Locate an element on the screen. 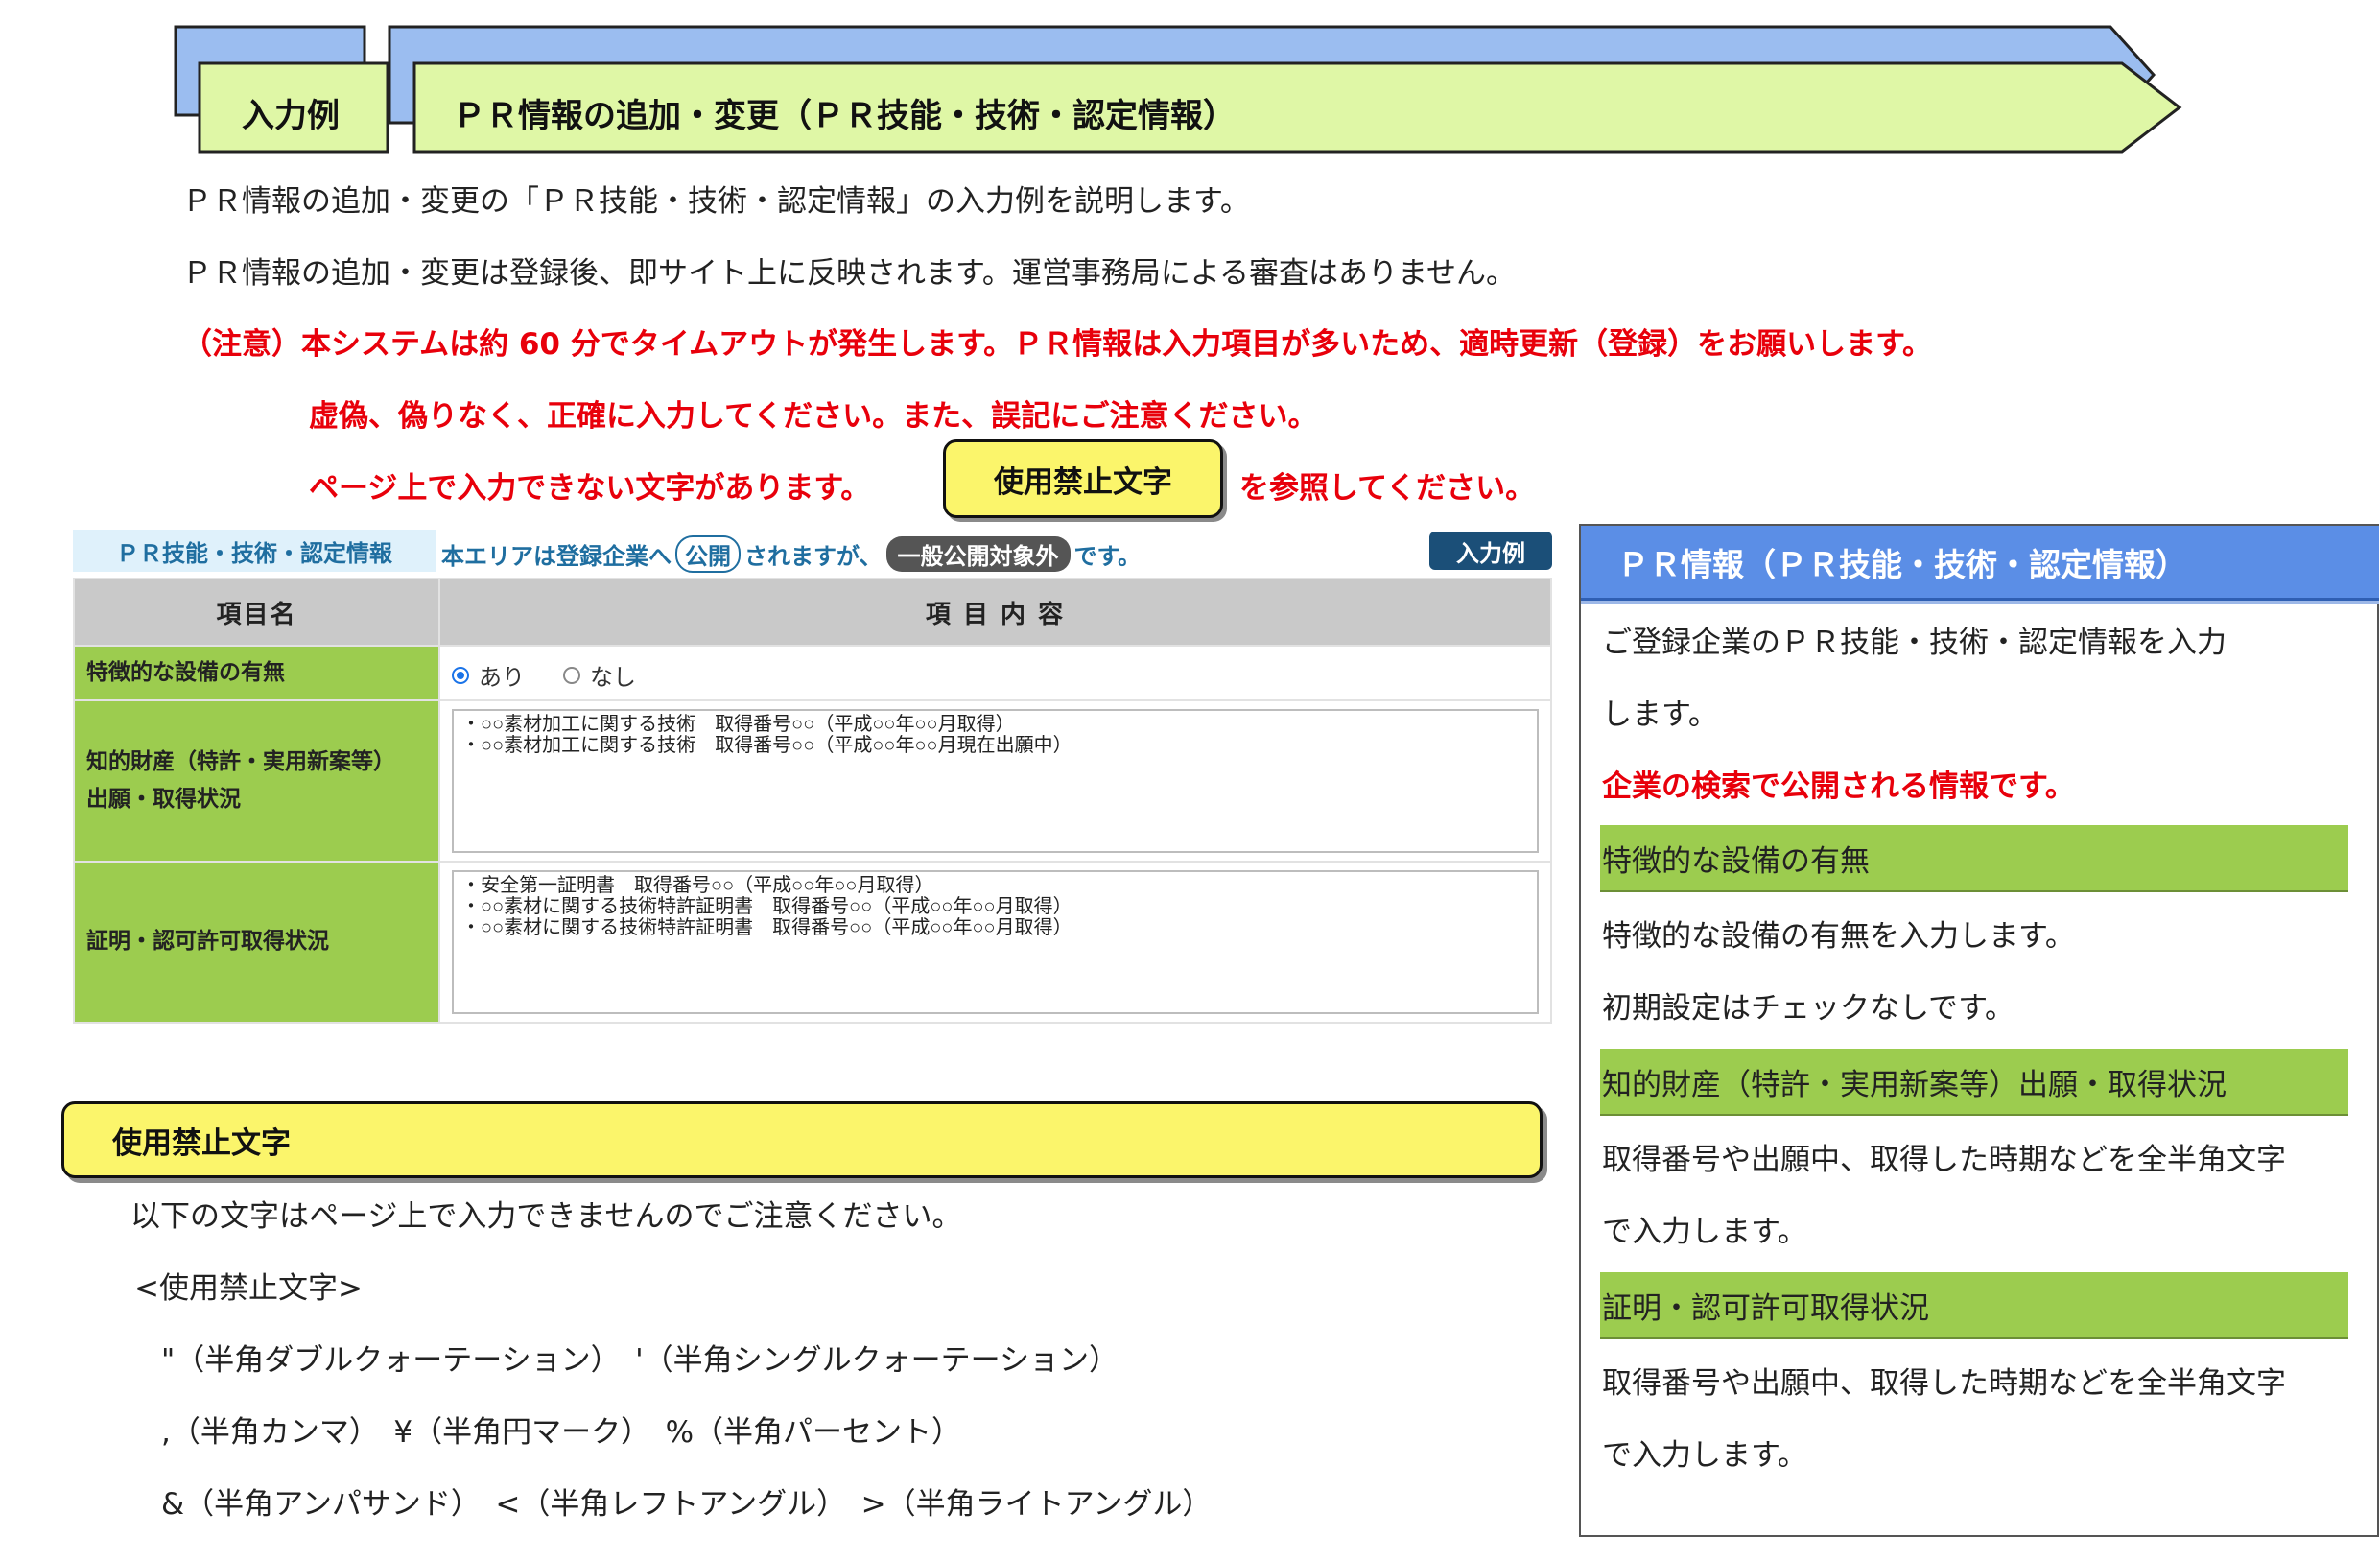  panel-ip-text-1: 取得番号や出願中、取得した時期などを全半角文字 is located at coordinates (1944, 1160).